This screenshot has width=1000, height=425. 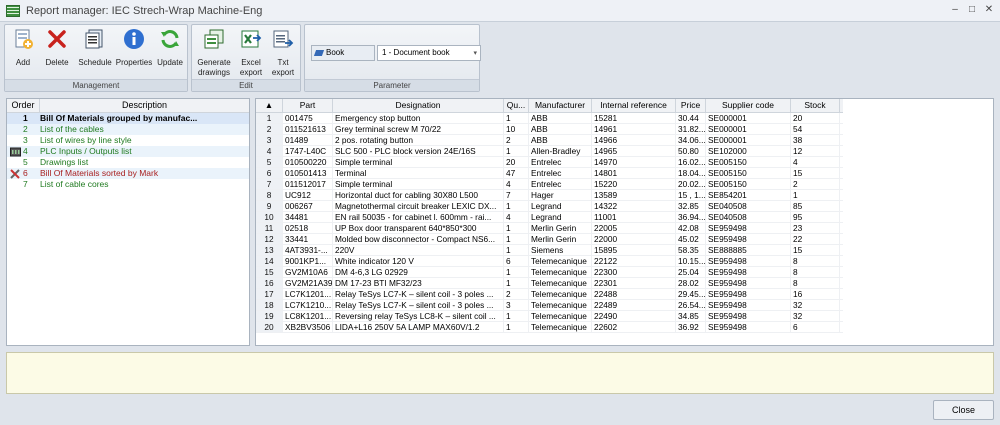 I want to click on internal-reference-cell: 14970, so click(x=634, y=162).